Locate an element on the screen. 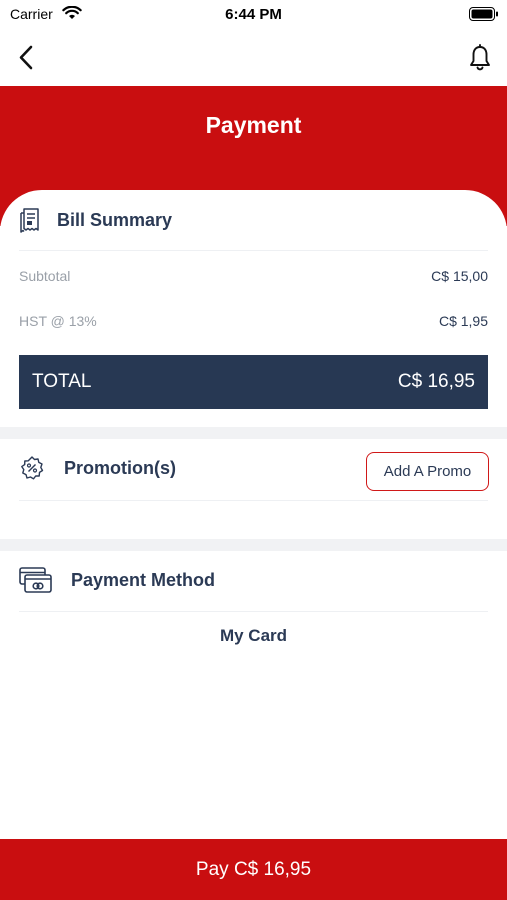 The width and height of the screenshot is (507, 900). back-chevron-icon is located at coordinates (27, 58).